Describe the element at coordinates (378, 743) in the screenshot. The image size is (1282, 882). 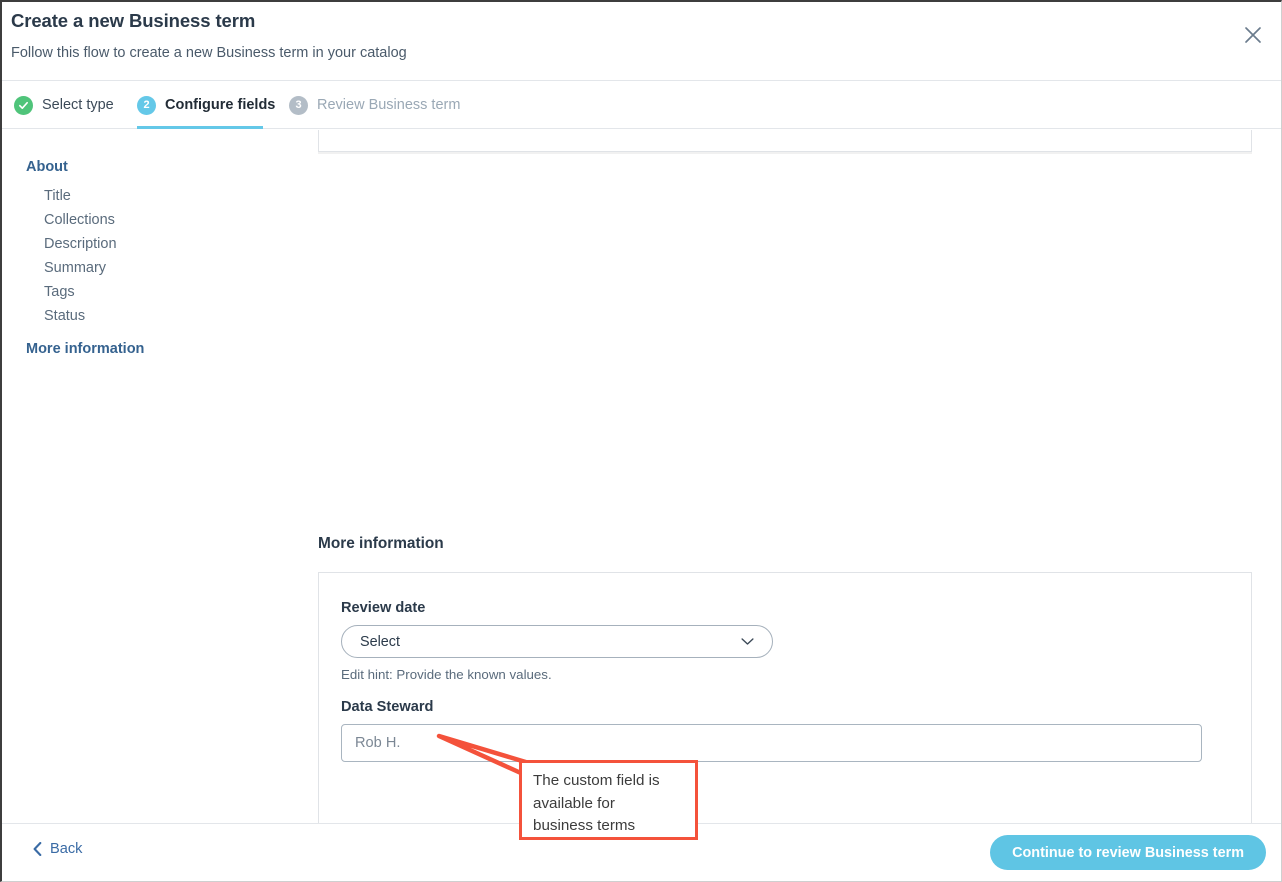
I see `data-steward-placeholder: Rob H.` at that location.